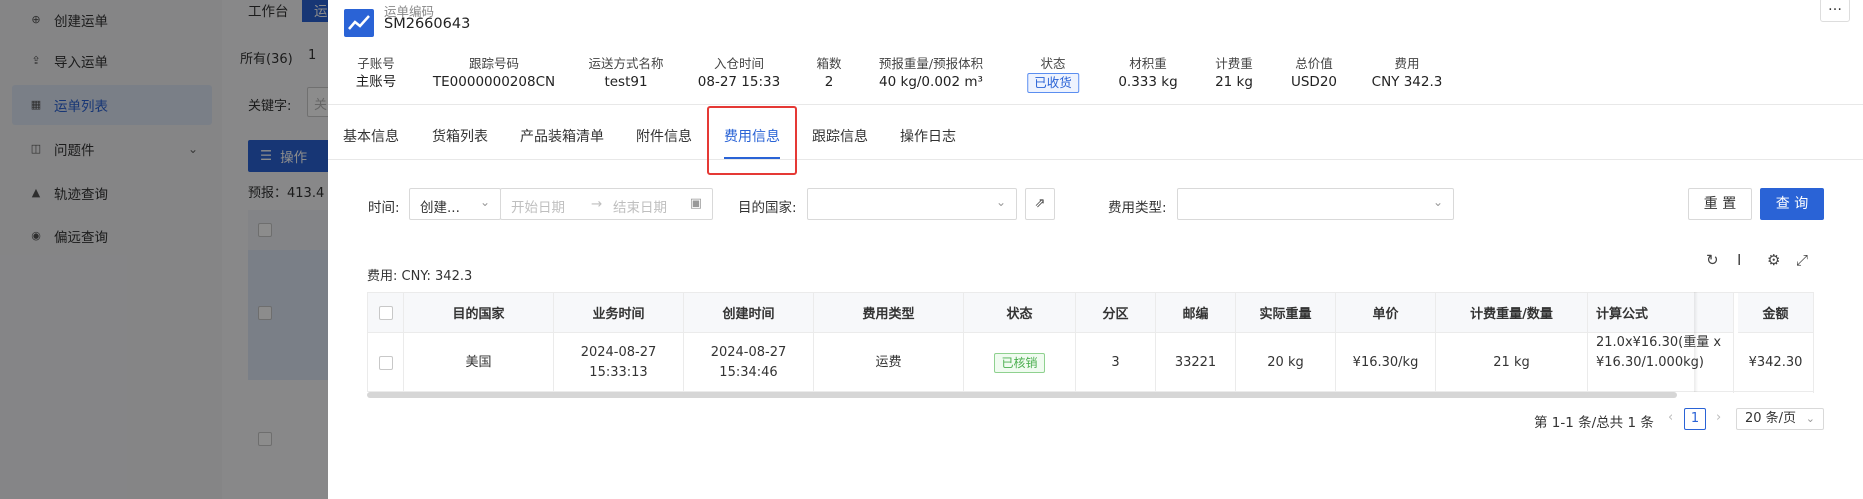 Image resolution: width=1863 pixels, height=499 pixels. I want to click on page-size-select: 20 条/页 ⌄, so click(1780, 419).